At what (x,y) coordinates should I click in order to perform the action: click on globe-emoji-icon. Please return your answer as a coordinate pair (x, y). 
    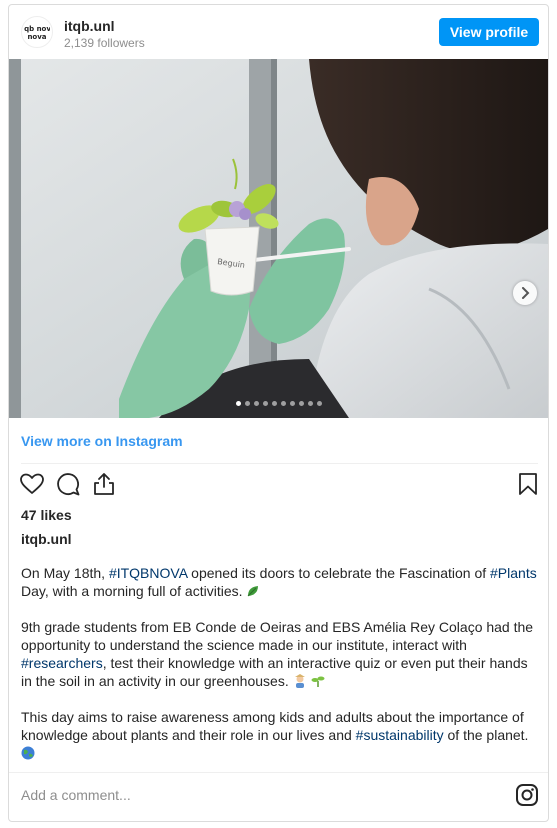
    Looking at the image, I should click on (28, 753).